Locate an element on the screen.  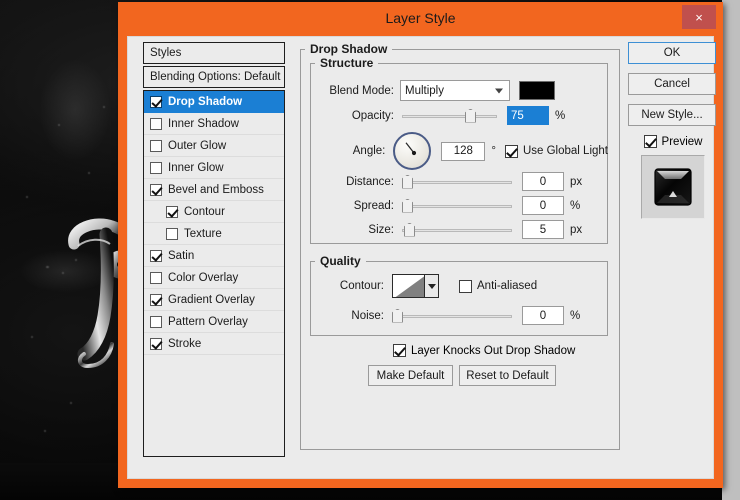
spread-unit: % is located at coordinates (575, 205).